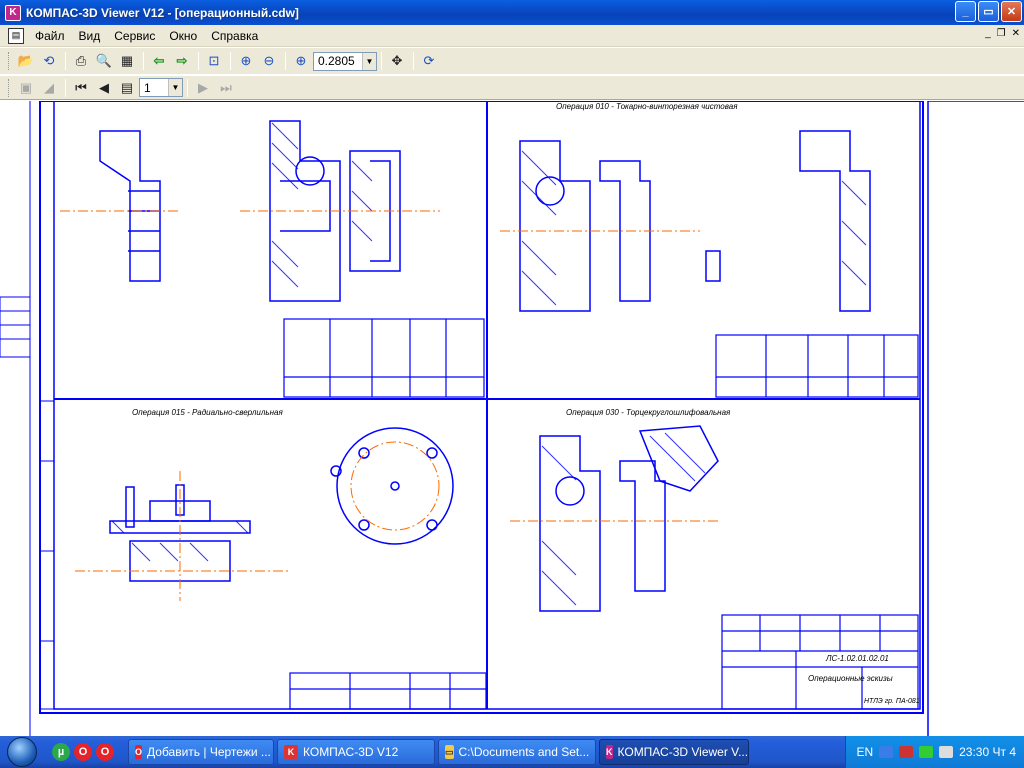 Image resolution: width=1024 pixels, height=768 pixels. What do you see at coordinates (104, 61) in the screenshot?
I see `print-preview-icon: 🔍` at bounding box center [104, 61].